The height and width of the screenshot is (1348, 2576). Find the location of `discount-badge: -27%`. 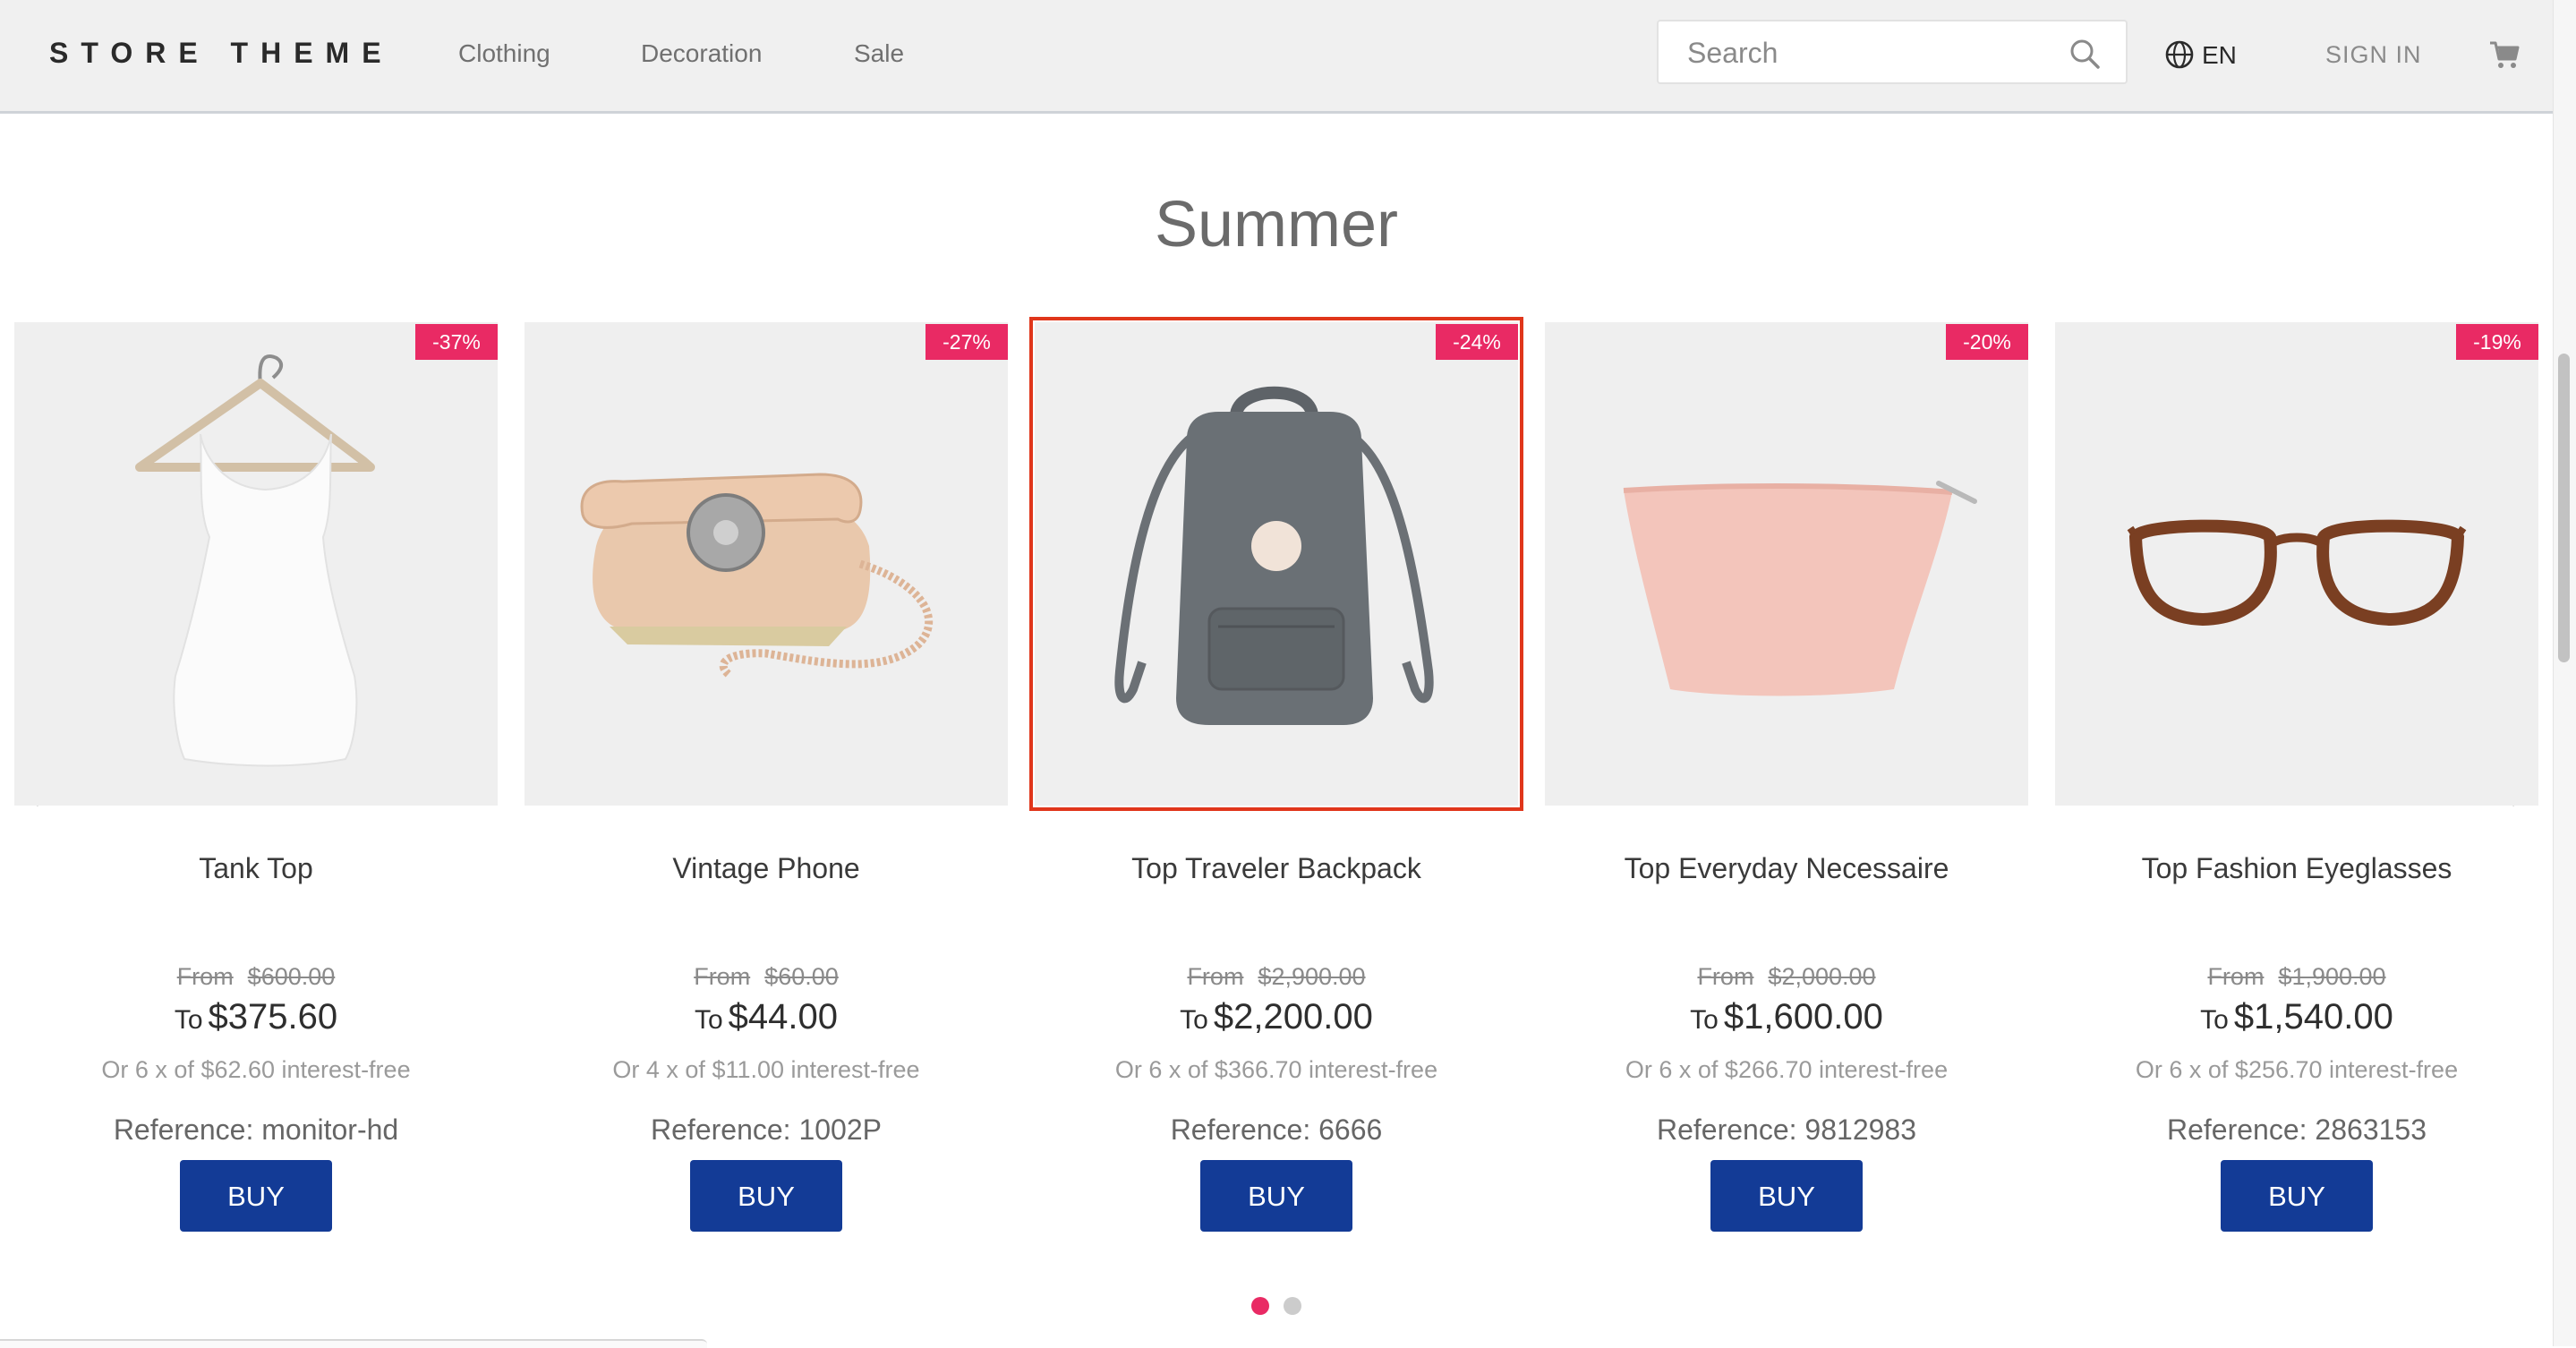

discount-badge: -27% is located at coordinates (966, 342).